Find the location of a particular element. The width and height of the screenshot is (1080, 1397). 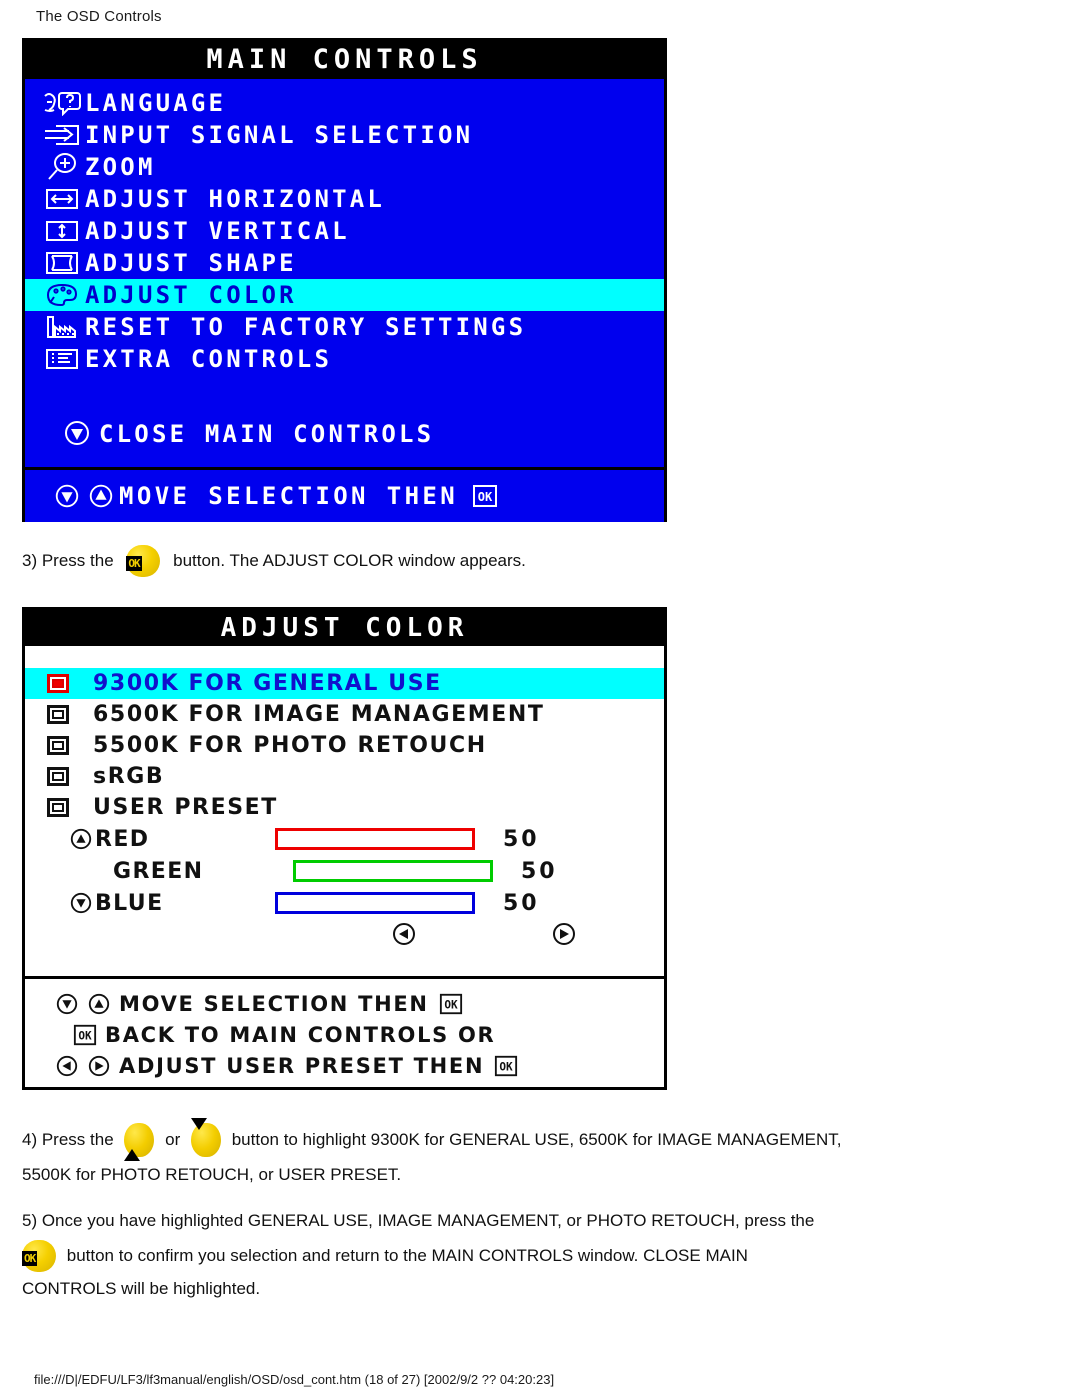

menu-item-adjust-shape: ADJUST SHAPE is located at coordinates (344, 263).